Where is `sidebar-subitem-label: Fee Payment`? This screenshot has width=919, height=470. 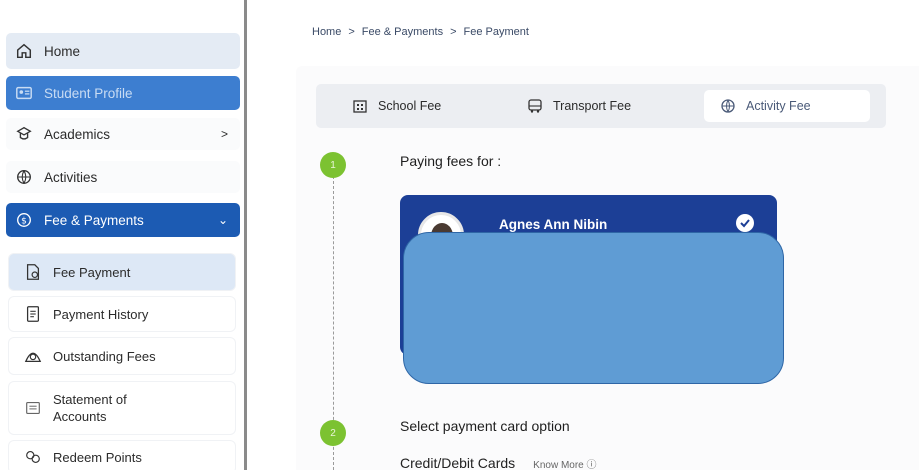 sidebar-subitem-label: Fee Payment is located at coordinates (92, 272).